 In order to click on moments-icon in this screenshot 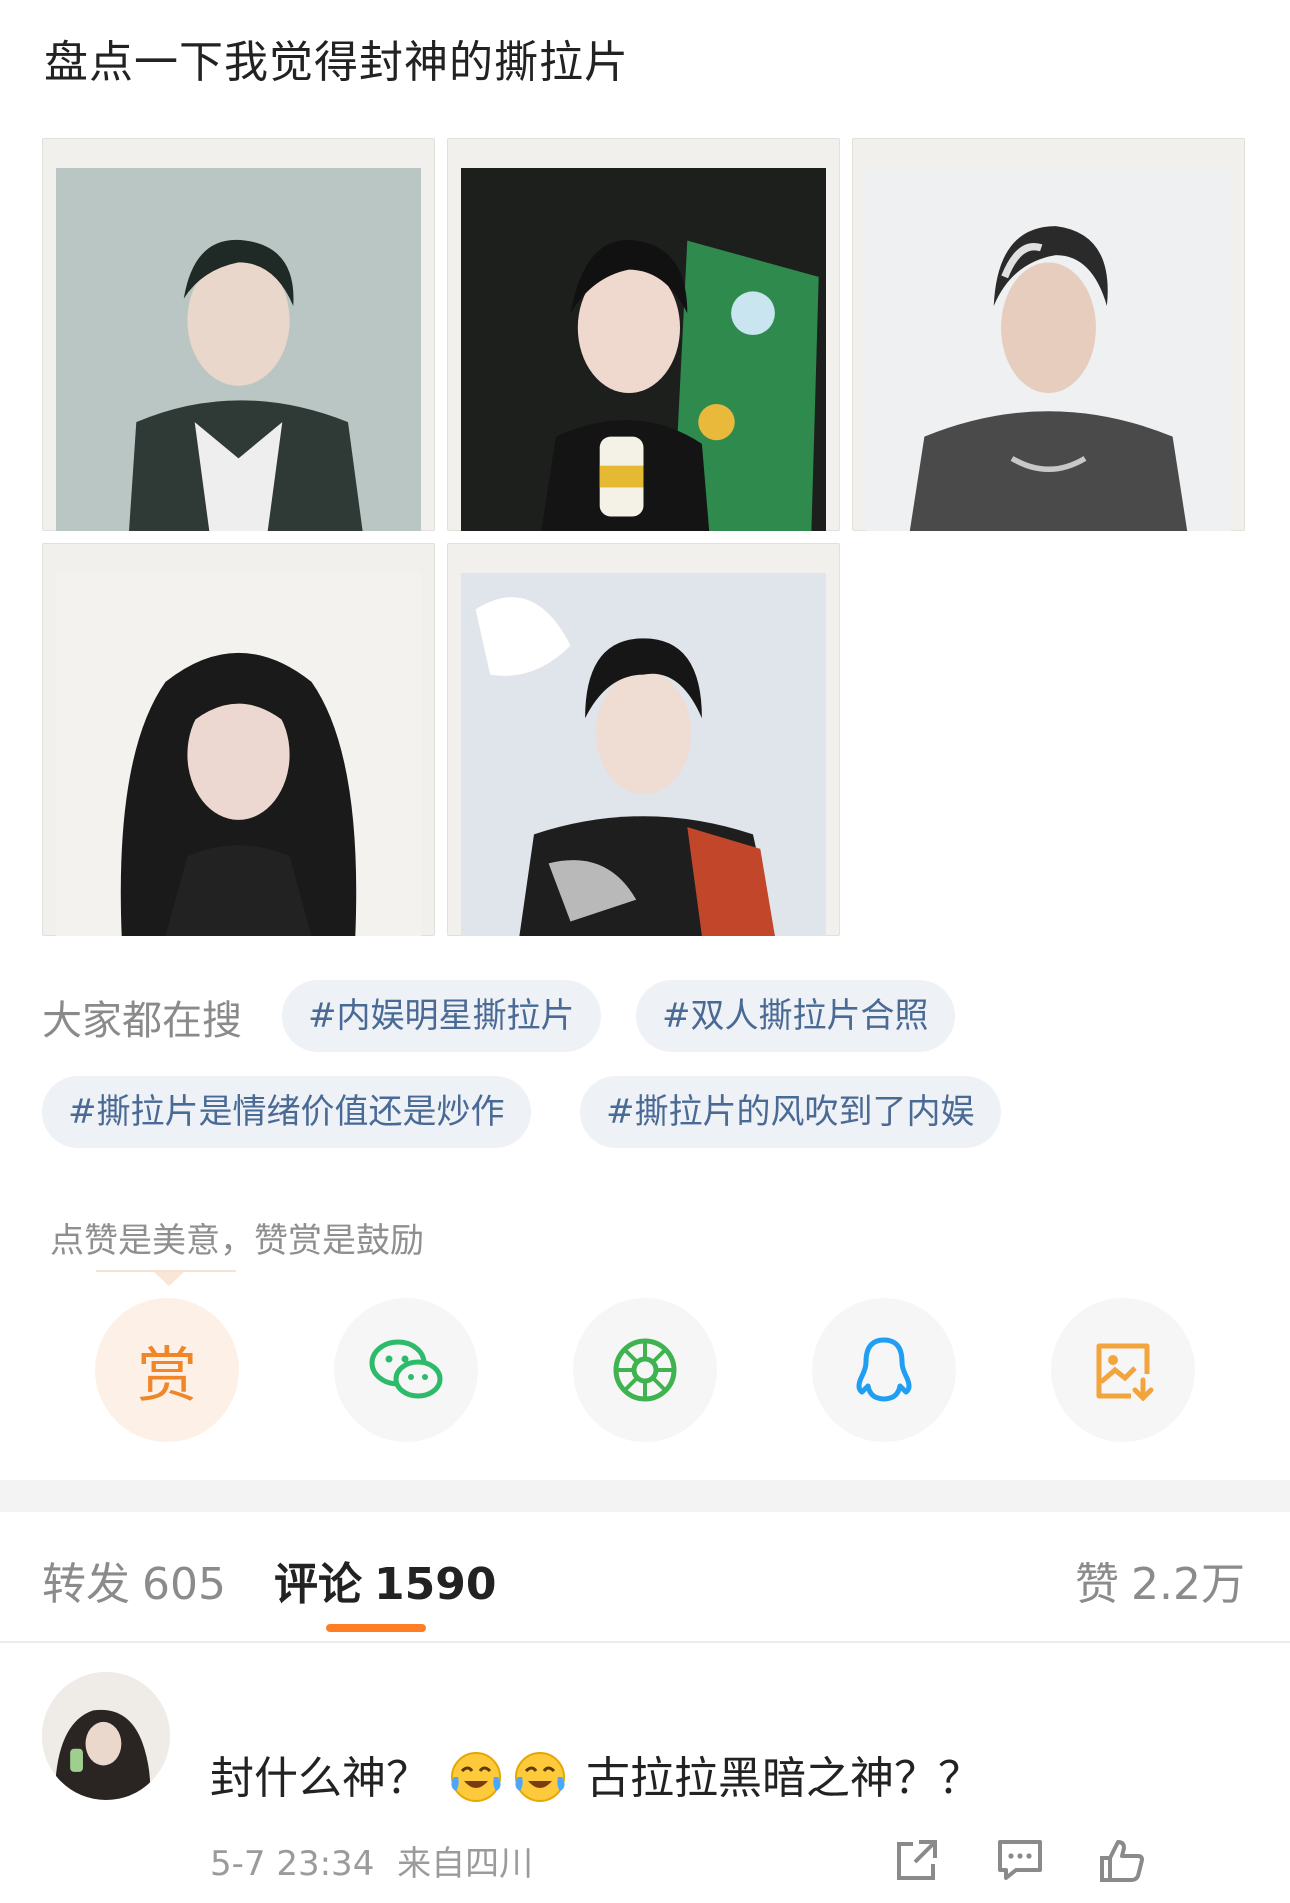, I will do `click(645, 1370)`.